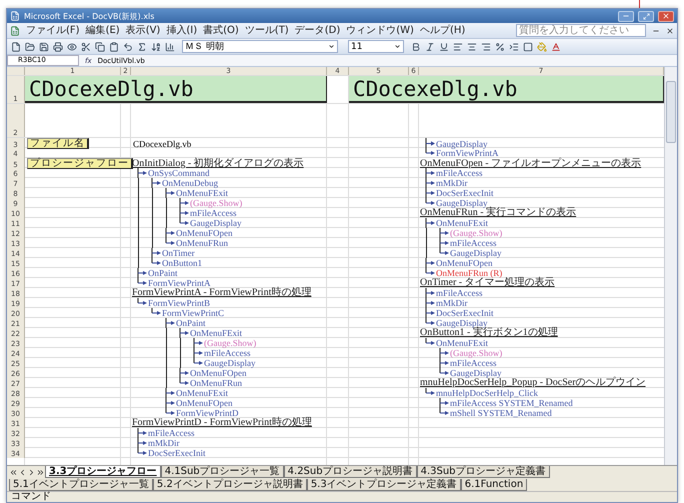 This screenshot has width=684, height=503. I want to click on menu-item: ファイル(F), so click(53, 30).